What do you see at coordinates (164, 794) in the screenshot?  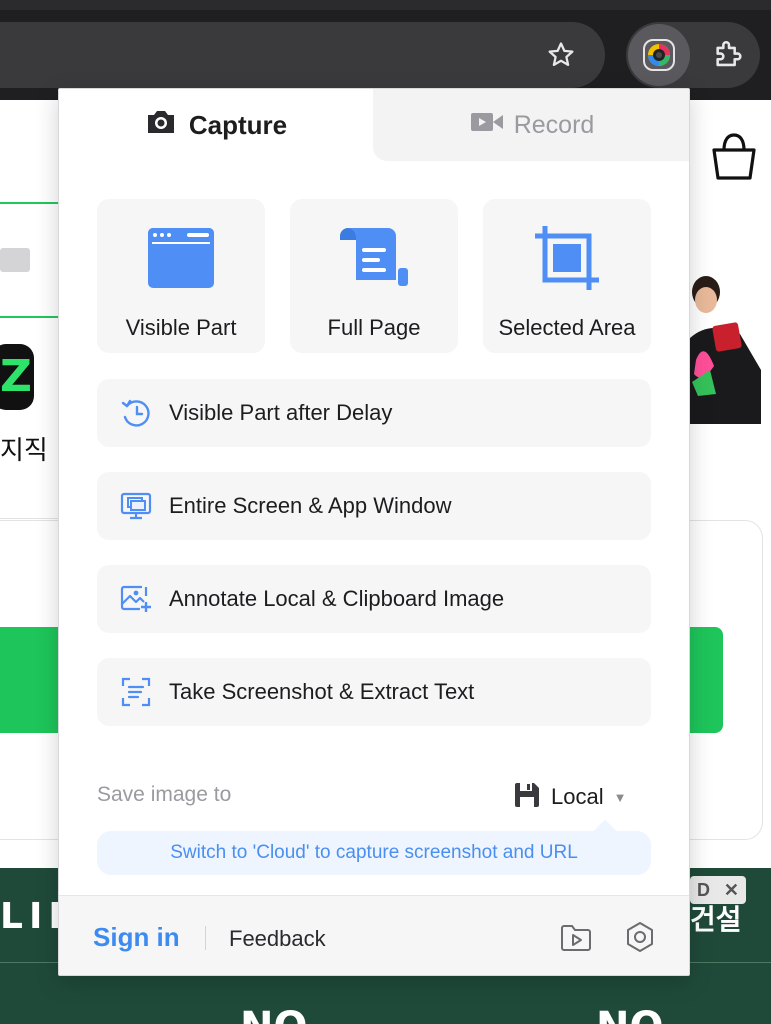 I see `save-image-label: Save image to` at bounding box center [164, 794].